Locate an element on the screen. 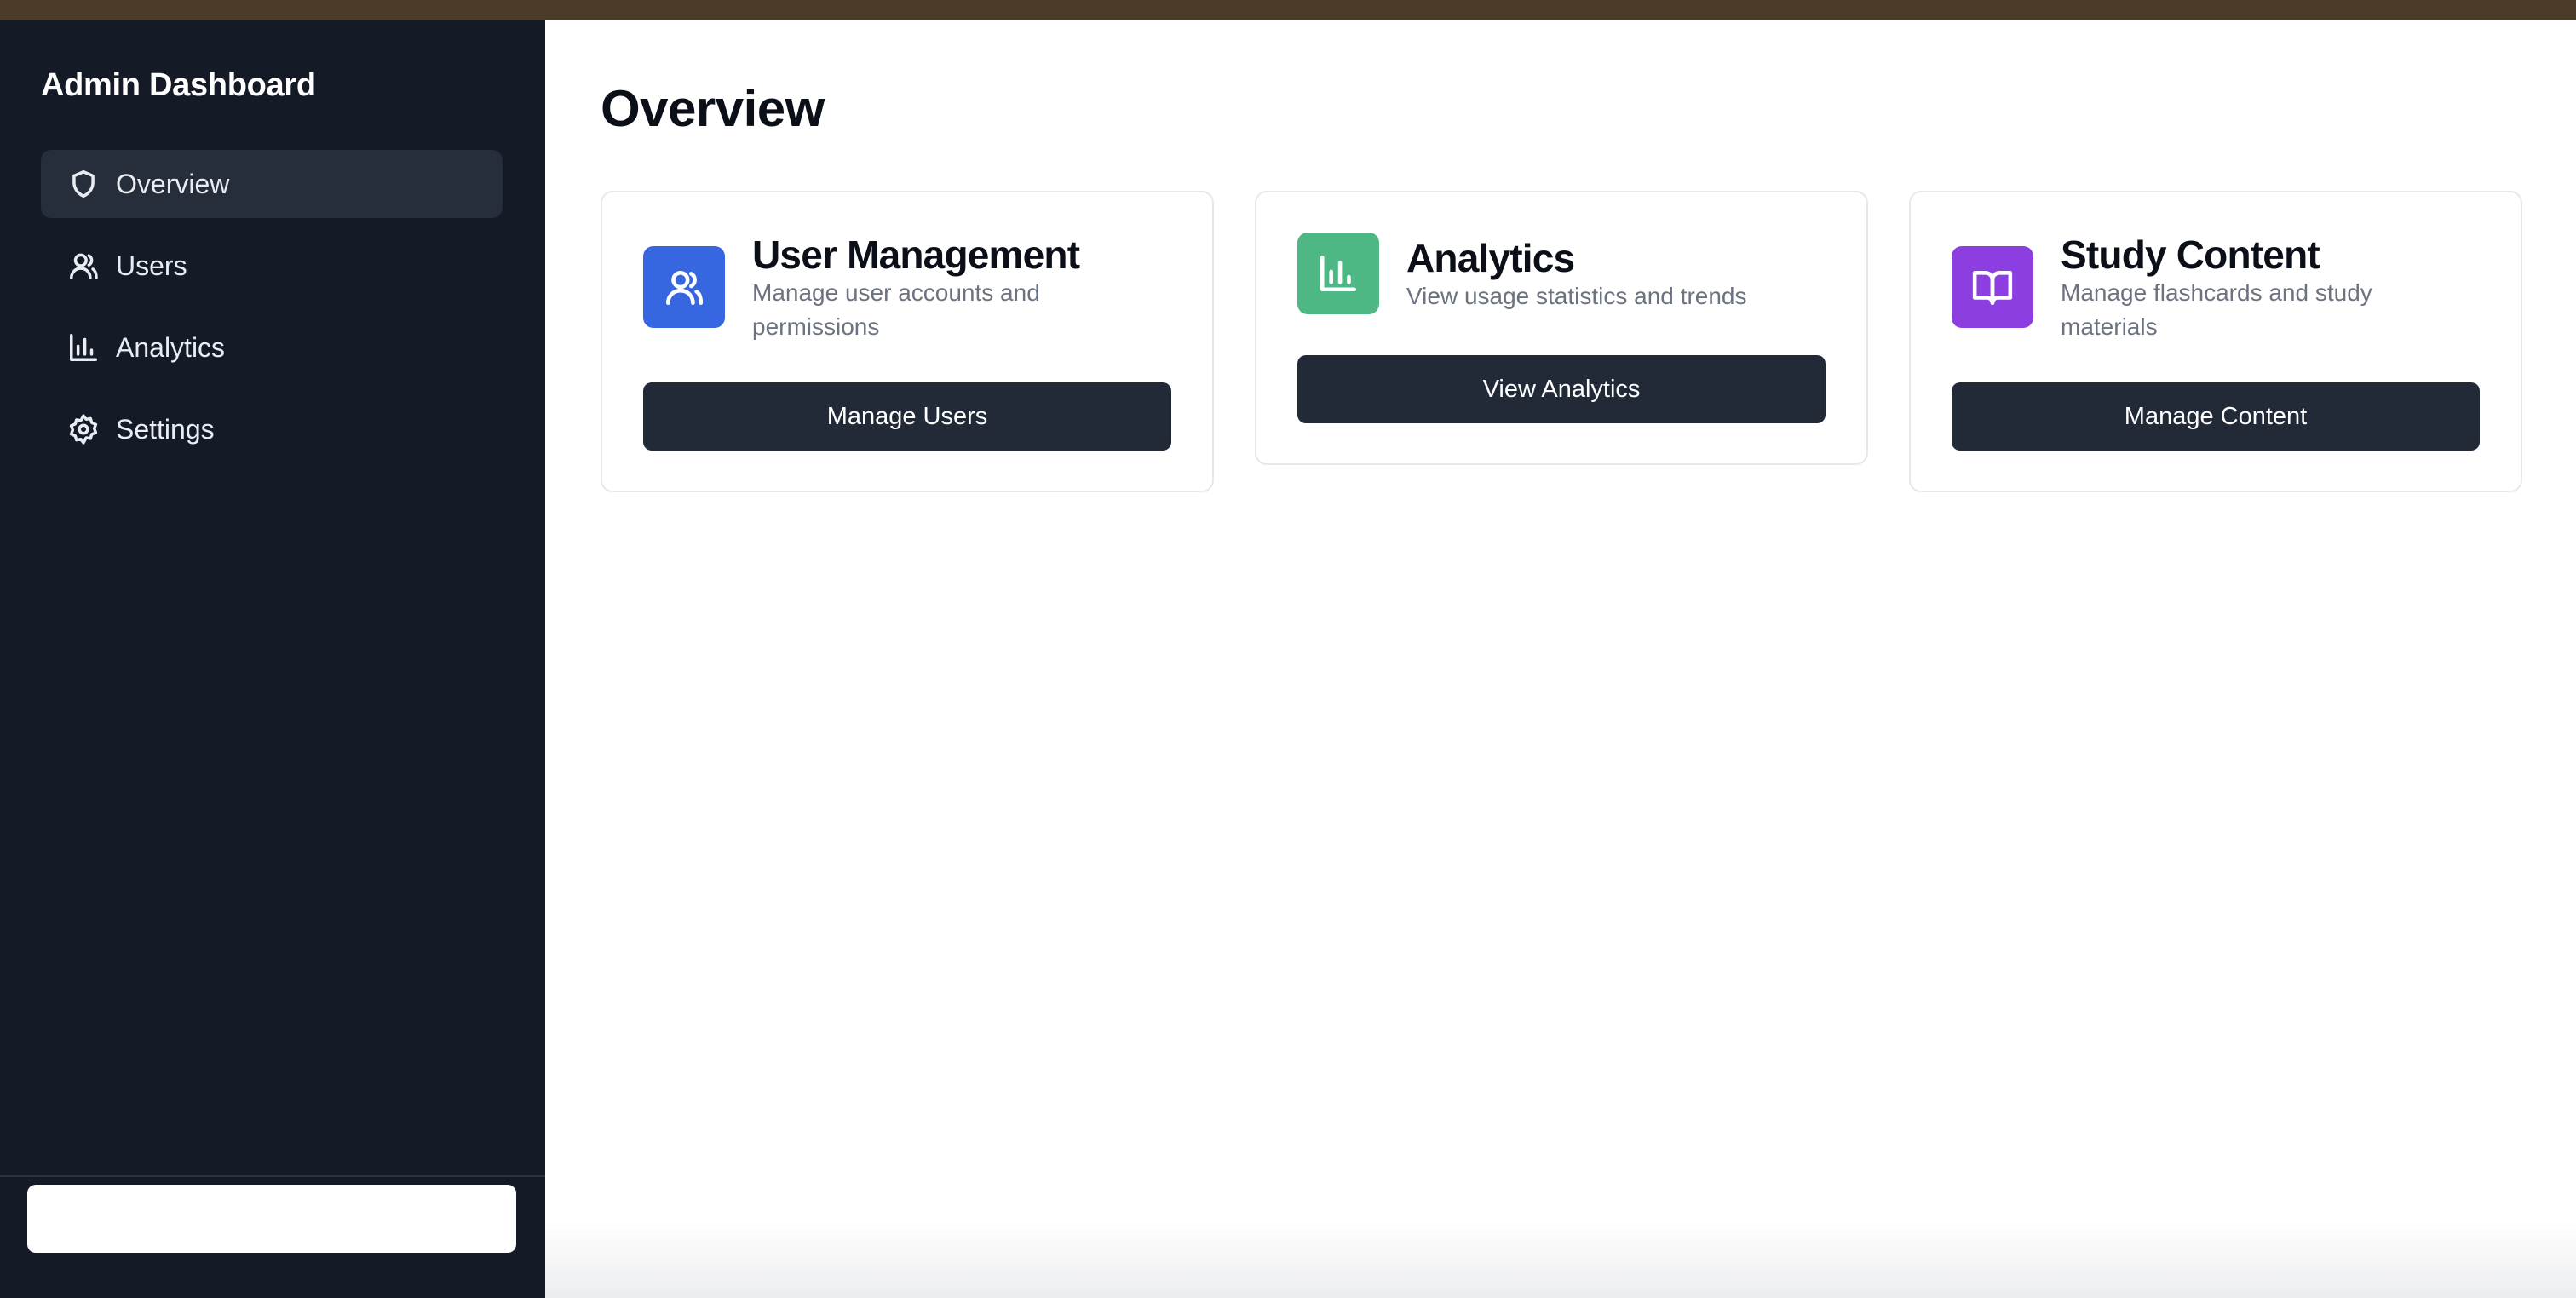 The image size is (2576, 1298). view-analytics-button: View Analytics is located at coordinates (1562, 389).